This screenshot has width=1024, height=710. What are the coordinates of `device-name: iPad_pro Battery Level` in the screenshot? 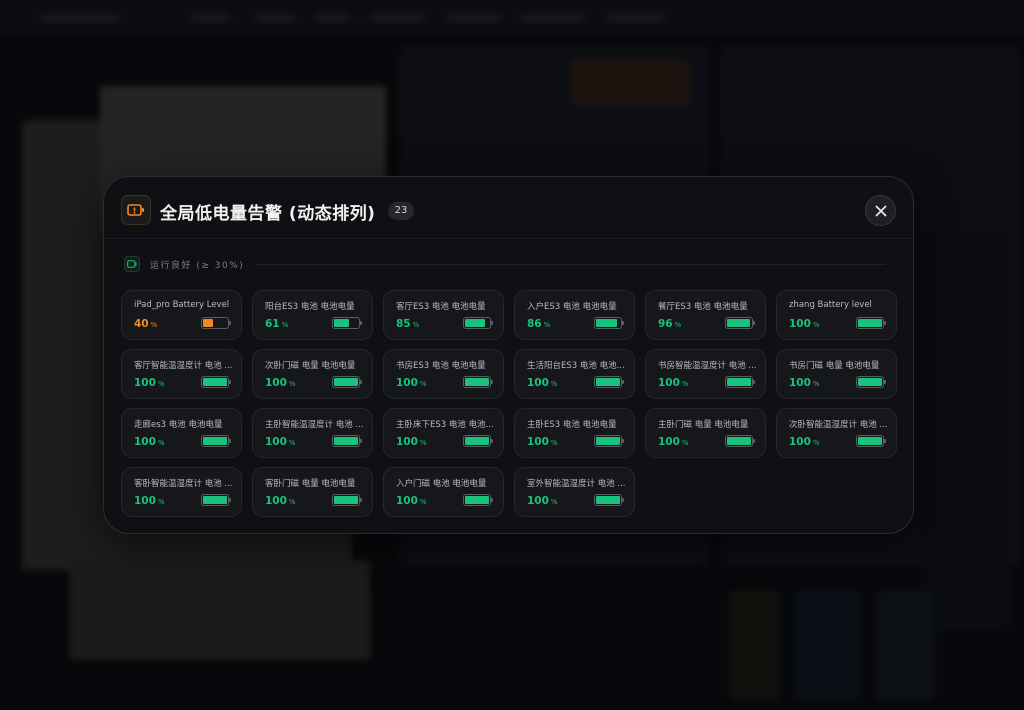 It's located at (182, 305).